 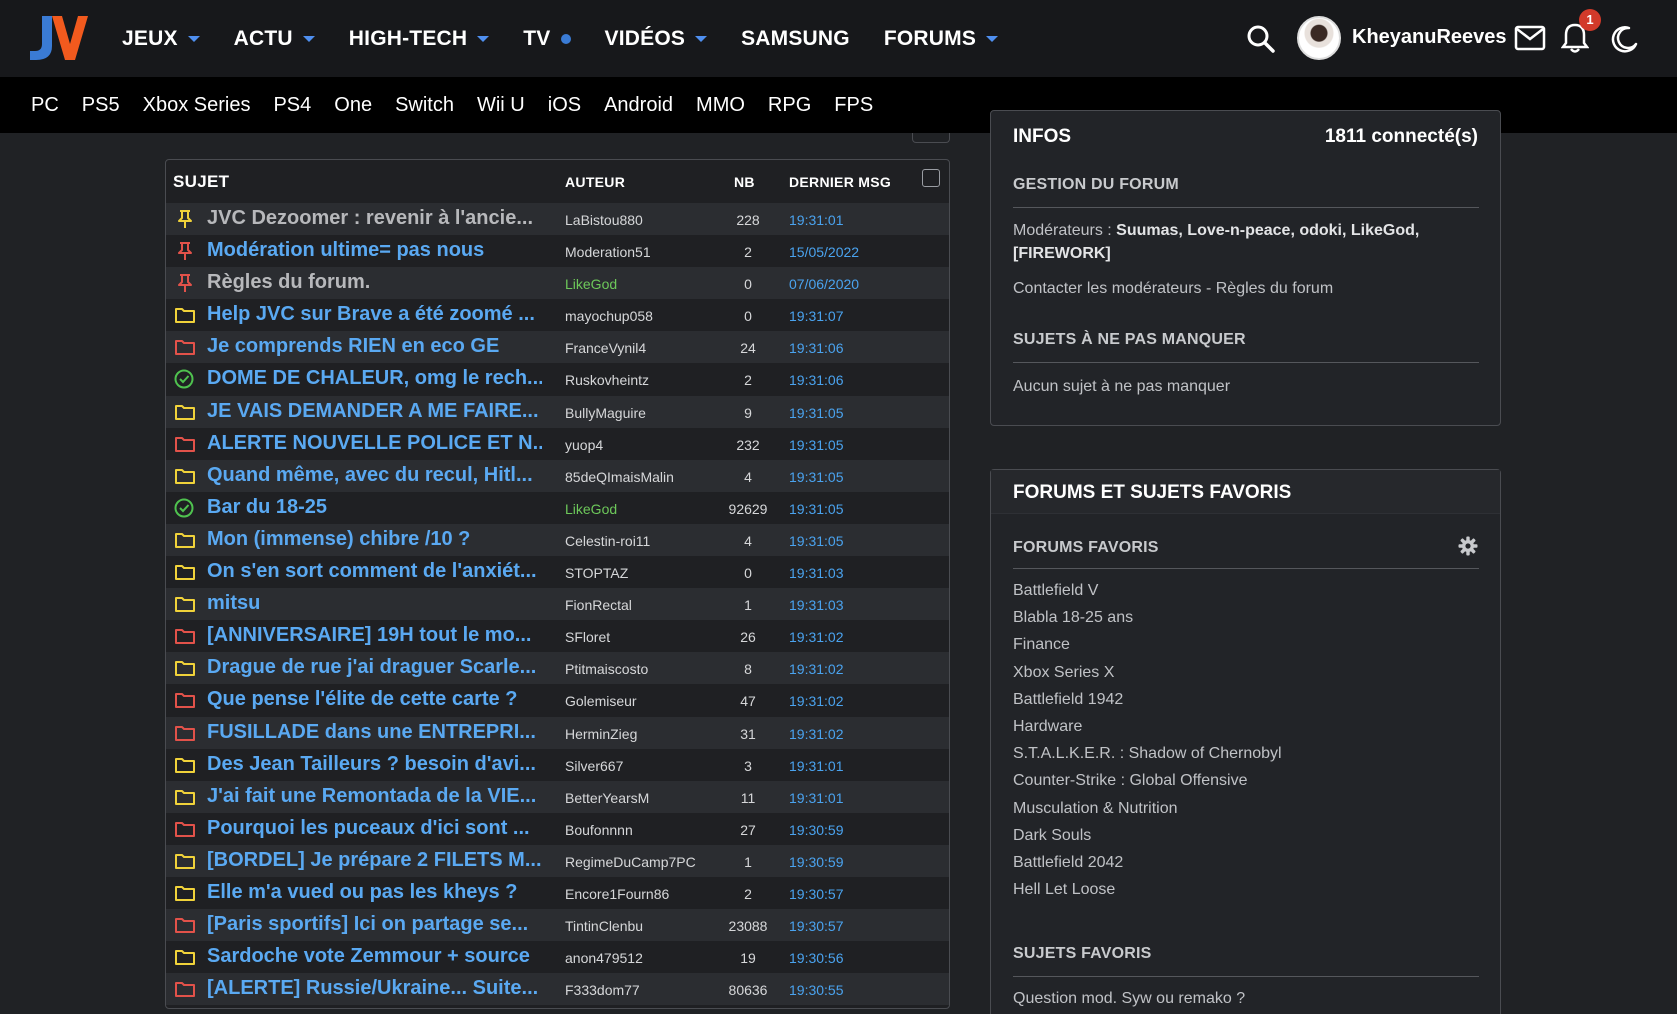 What do you see at coordinates (608, 252) in the screenshot?
I see `topic-author: Moderation51` at bounding box center [608, 252].